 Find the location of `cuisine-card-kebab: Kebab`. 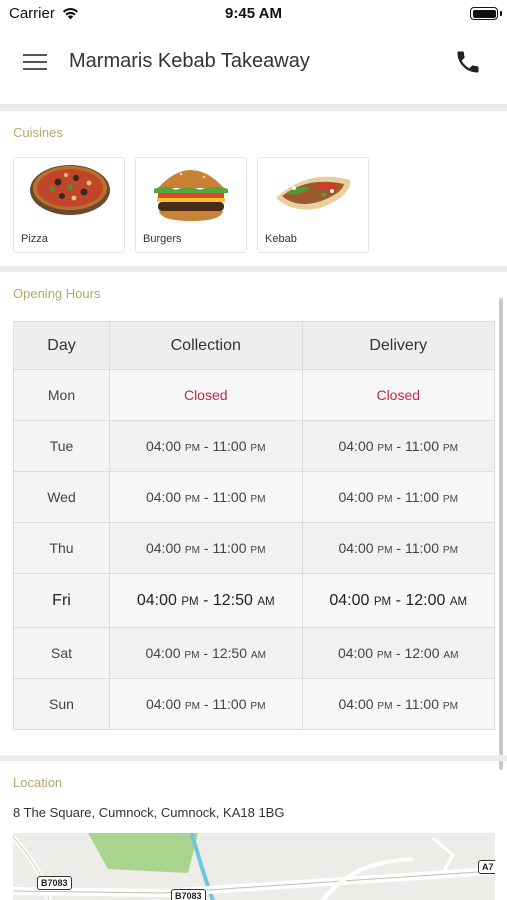

cuisine-card-kebab: Kebab is located at coordinates (313, 205).